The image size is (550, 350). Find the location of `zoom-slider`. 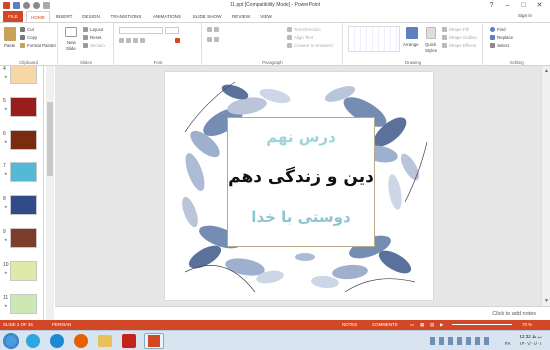

zoom-slider is located at coordinates (482, 324).